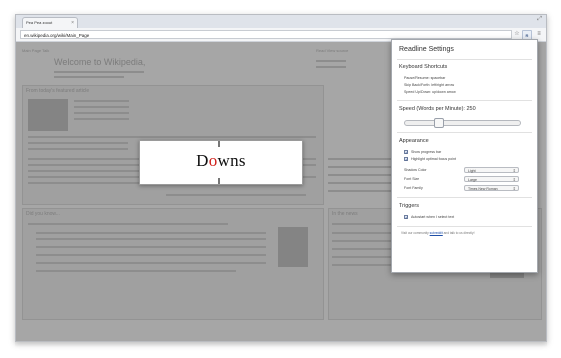  What do you see at coordinates (472, 171) in the screenshot?
I see `shadow-color-value: Light` at bounding box center [472, 171].